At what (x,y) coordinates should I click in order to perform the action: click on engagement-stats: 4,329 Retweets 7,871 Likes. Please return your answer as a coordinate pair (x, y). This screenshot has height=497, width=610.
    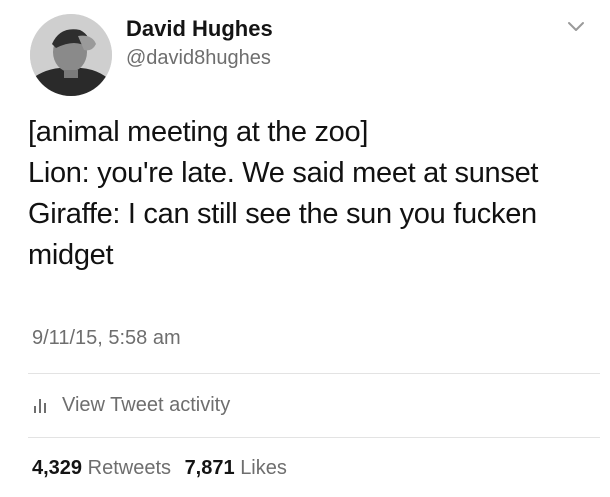
    Looking at the image, I should click on (163, 468).